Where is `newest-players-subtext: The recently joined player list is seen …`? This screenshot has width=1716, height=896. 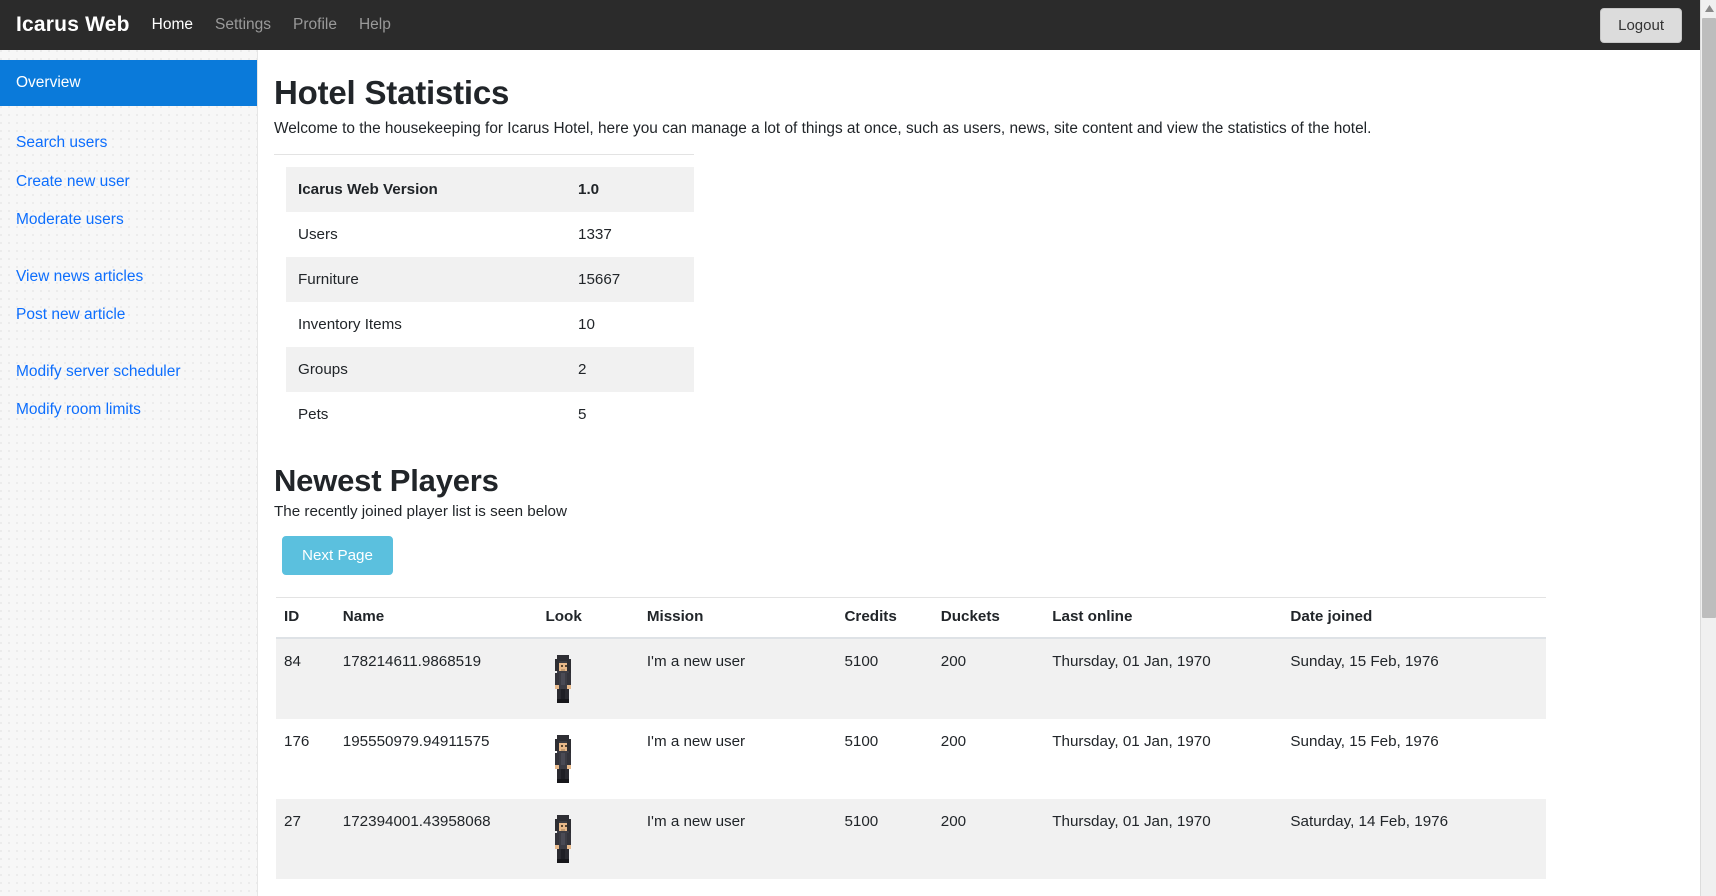
newest-players-subtext: The recently joined player list is seen … is located at coordinates (420, 512).